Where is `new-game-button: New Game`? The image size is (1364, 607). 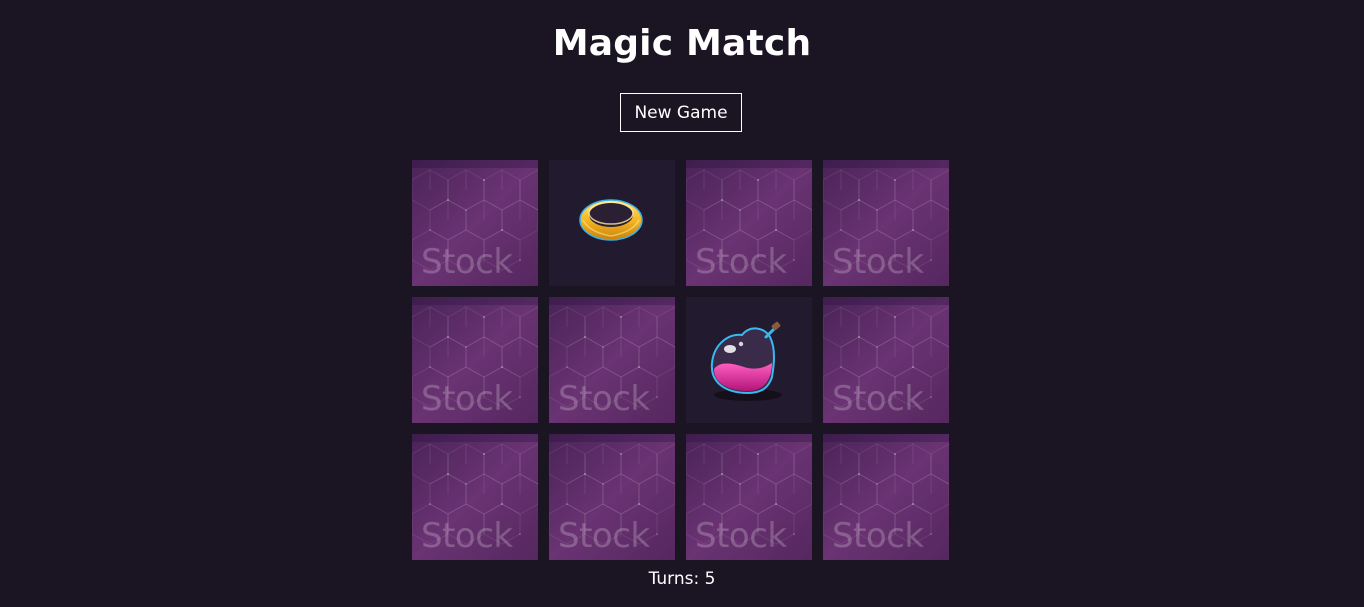
new-game-button: New Game is located at coordinates (681, 112).